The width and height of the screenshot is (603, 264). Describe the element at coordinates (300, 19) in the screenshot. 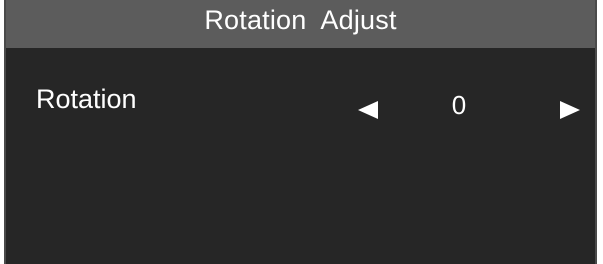

I see `panel-title: Rotation Adjust` at that location.